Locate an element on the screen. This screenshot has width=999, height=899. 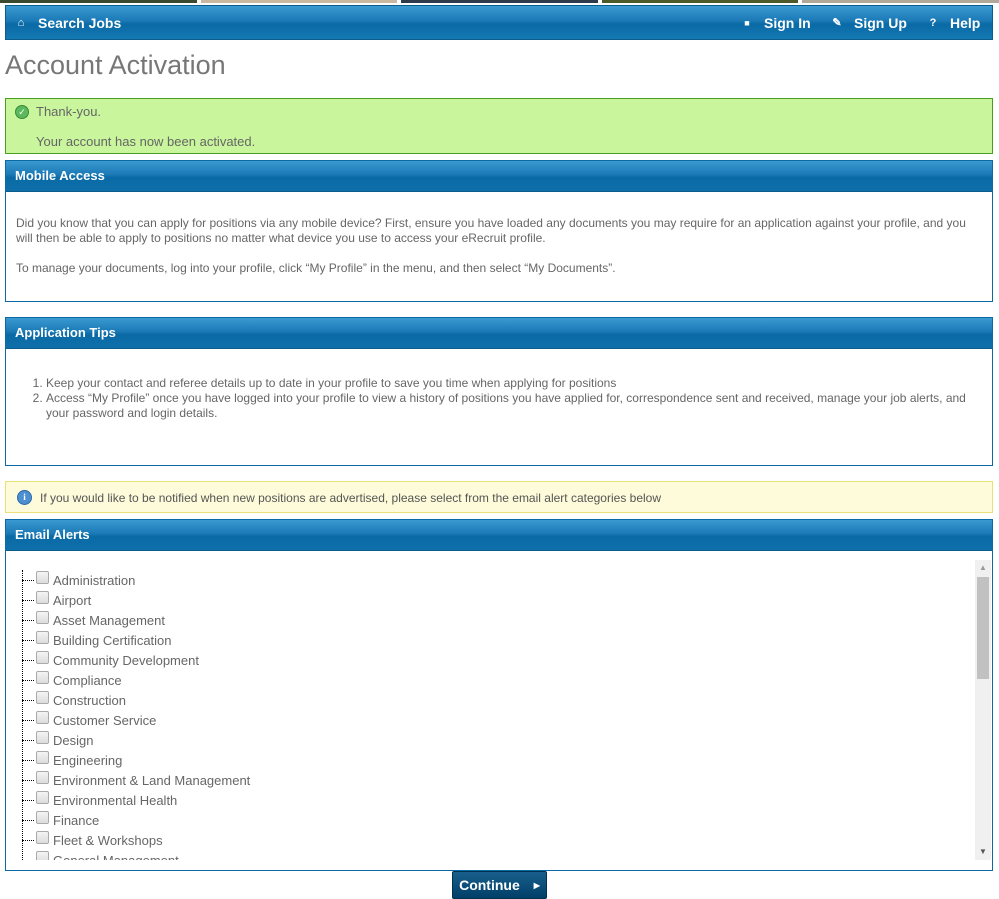
category-item: General Management is located at coordinates (100, 855).